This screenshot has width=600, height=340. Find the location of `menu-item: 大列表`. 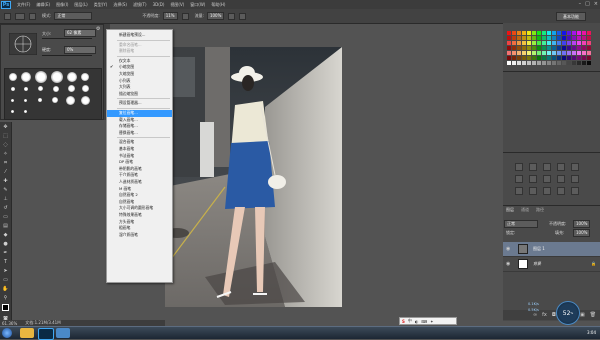

menu-item: 大列表 is located at coordinates (139, 87).